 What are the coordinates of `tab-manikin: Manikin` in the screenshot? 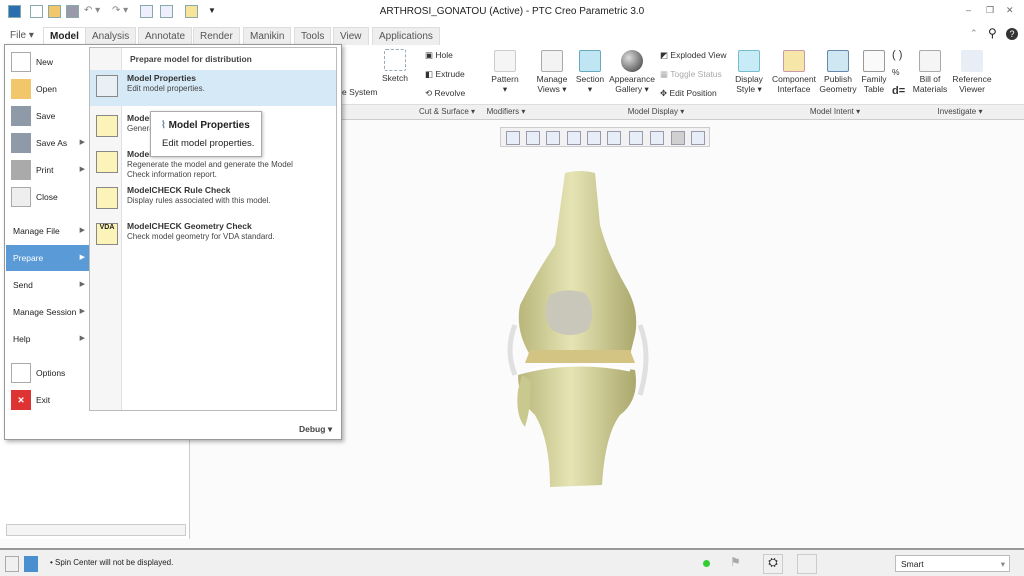 It's located at (267, 36).